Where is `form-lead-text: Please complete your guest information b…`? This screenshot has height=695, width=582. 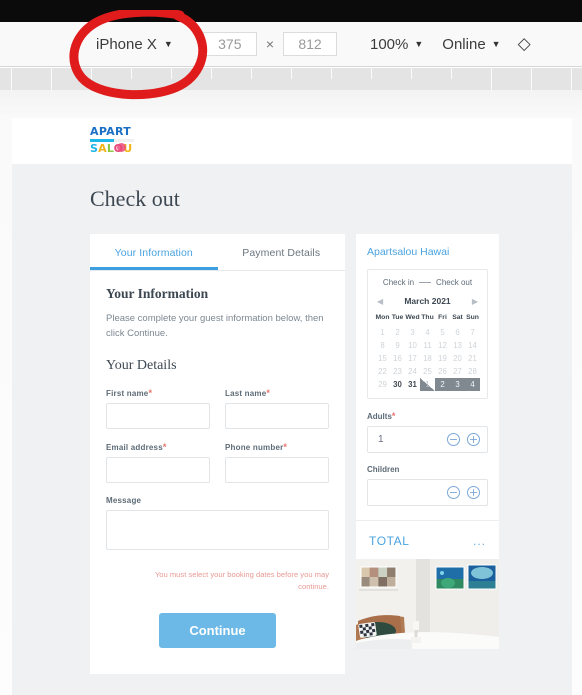
form-lead-text: Please complete your guest information b… is located at coordinates (215, 326).